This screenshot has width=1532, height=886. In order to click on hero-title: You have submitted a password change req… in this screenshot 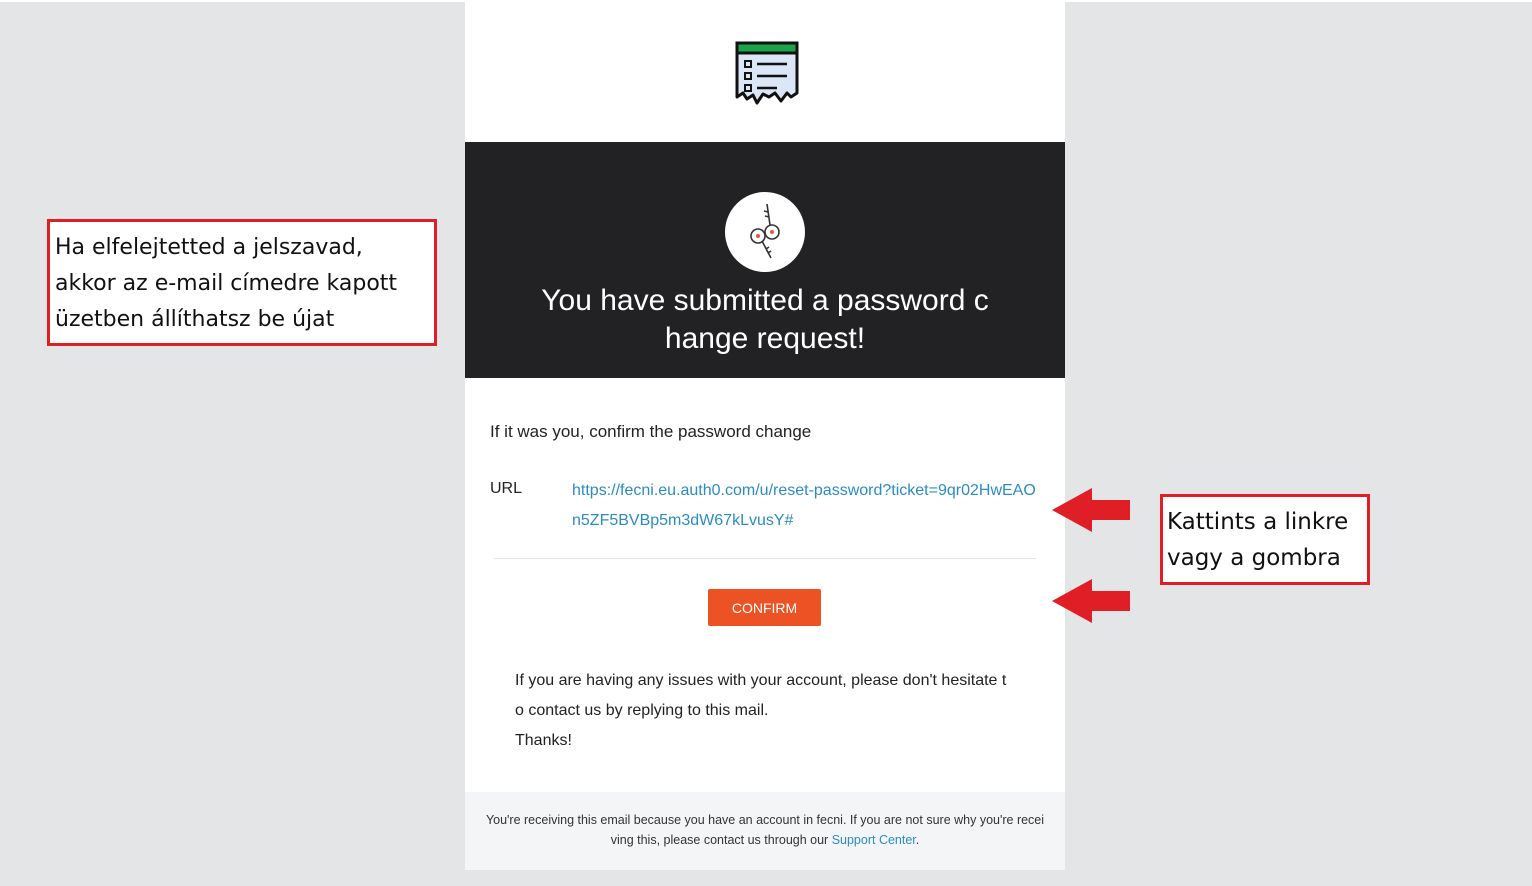, I will do `click(765, 319)`.